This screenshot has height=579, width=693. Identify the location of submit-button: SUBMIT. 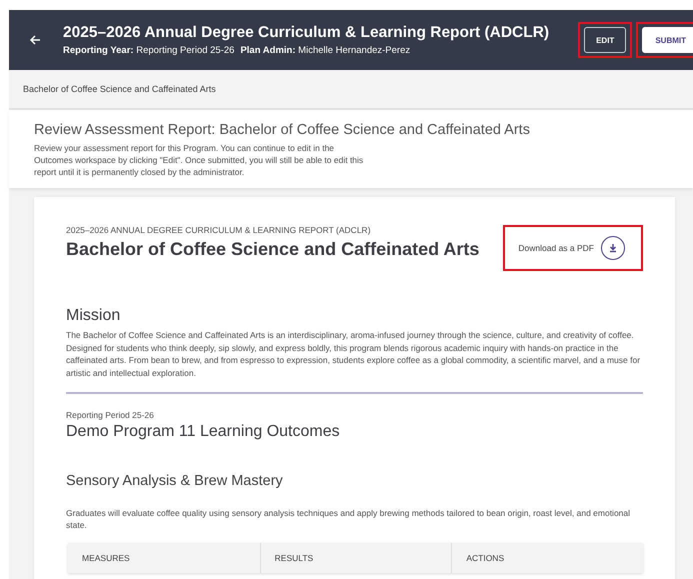
(667, 40).